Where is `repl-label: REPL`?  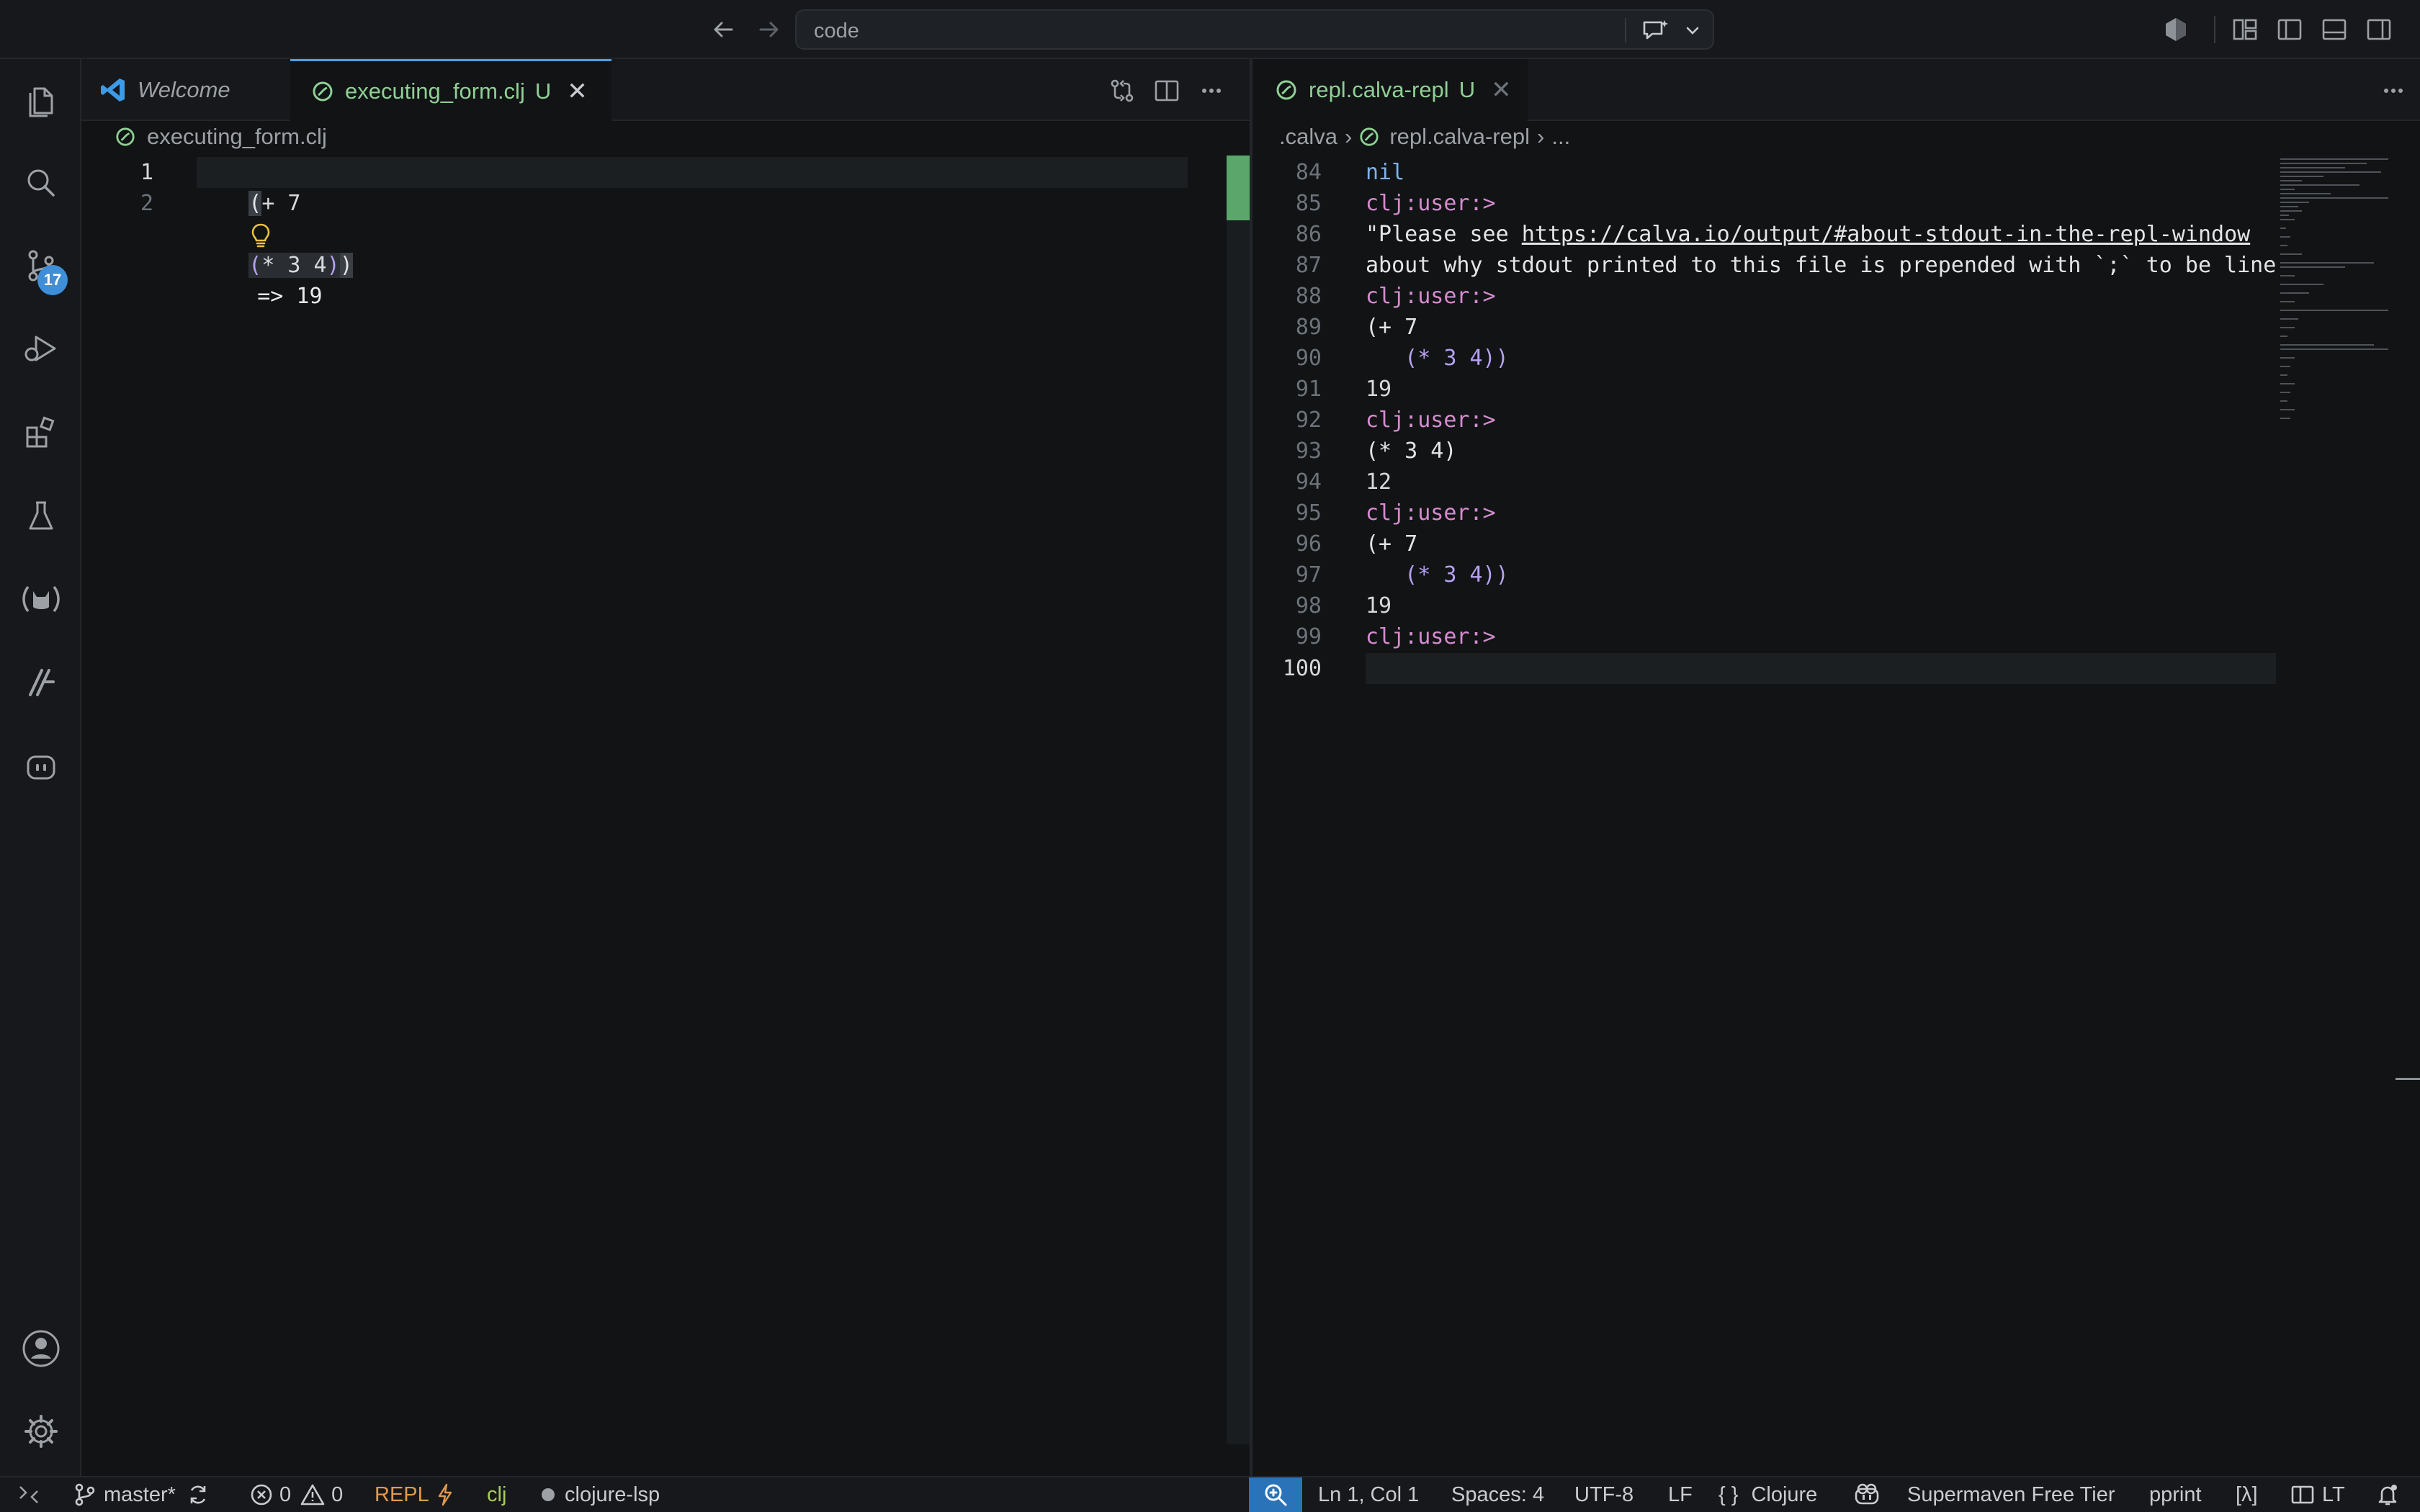
repl-label: REPL is located at coordinates (402, 1494).